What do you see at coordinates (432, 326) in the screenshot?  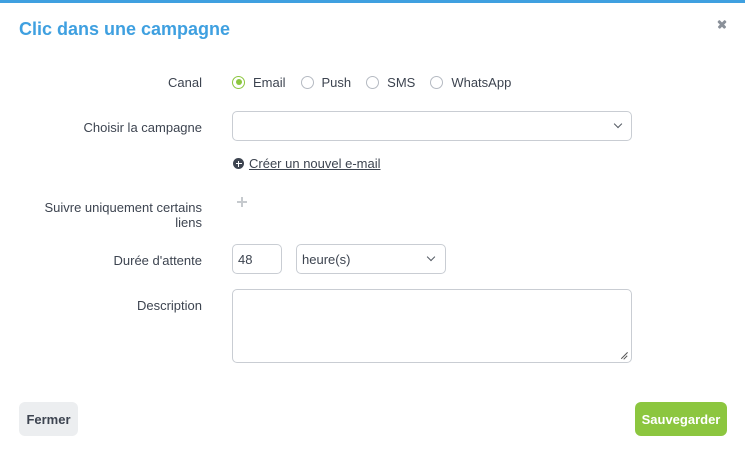 I see `description-textarea` at bounding box center [432, 326].